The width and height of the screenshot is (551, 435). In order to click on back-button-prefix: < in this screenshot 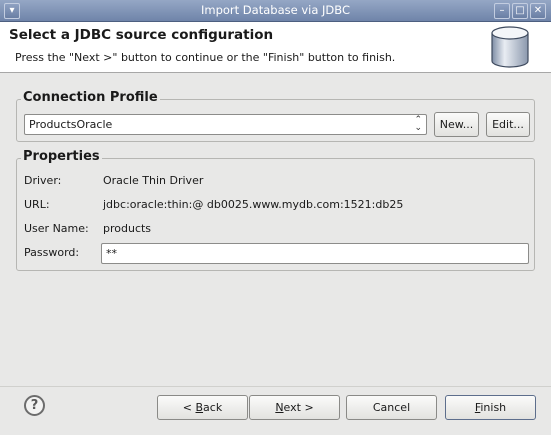, I will do `click(189, 407)`.